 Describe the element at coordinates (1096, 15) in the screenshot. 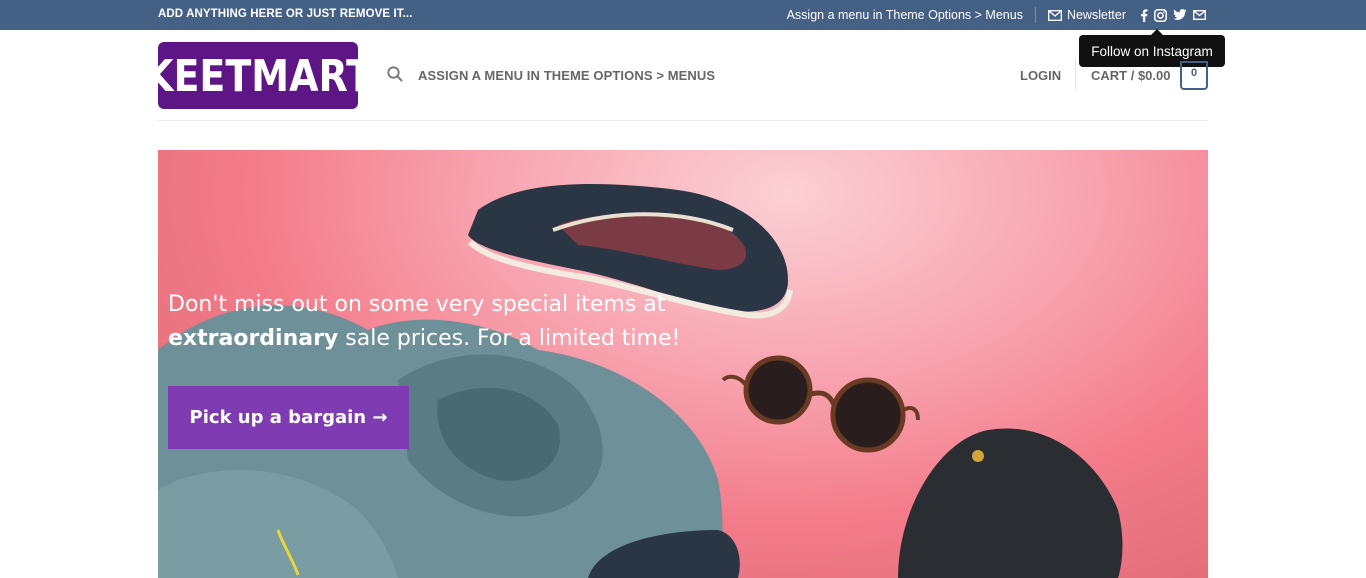

I see `newsletter-label: Newsletter` at that location.